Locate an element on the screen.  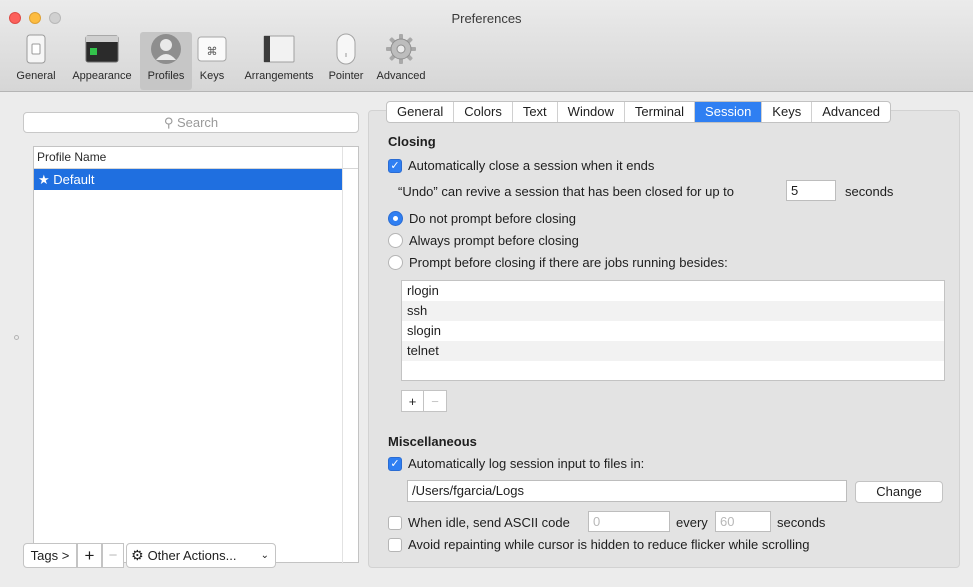
list-item: rlogin is located at coordinates (673, 291).